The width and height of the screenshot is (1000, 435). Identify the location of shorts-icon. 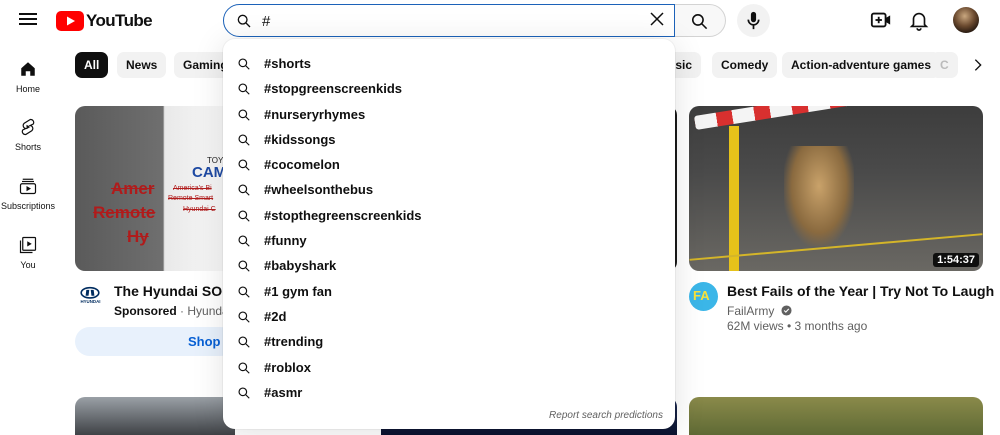
(28, 127).